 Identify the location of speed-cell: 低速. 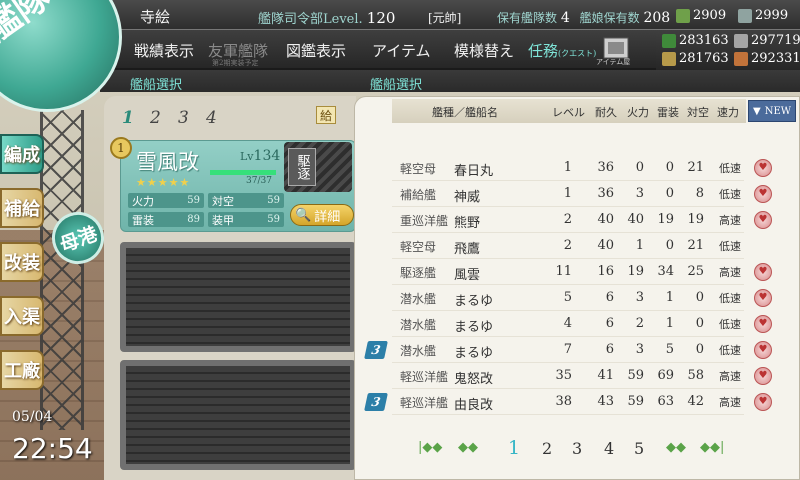
(730, 168).